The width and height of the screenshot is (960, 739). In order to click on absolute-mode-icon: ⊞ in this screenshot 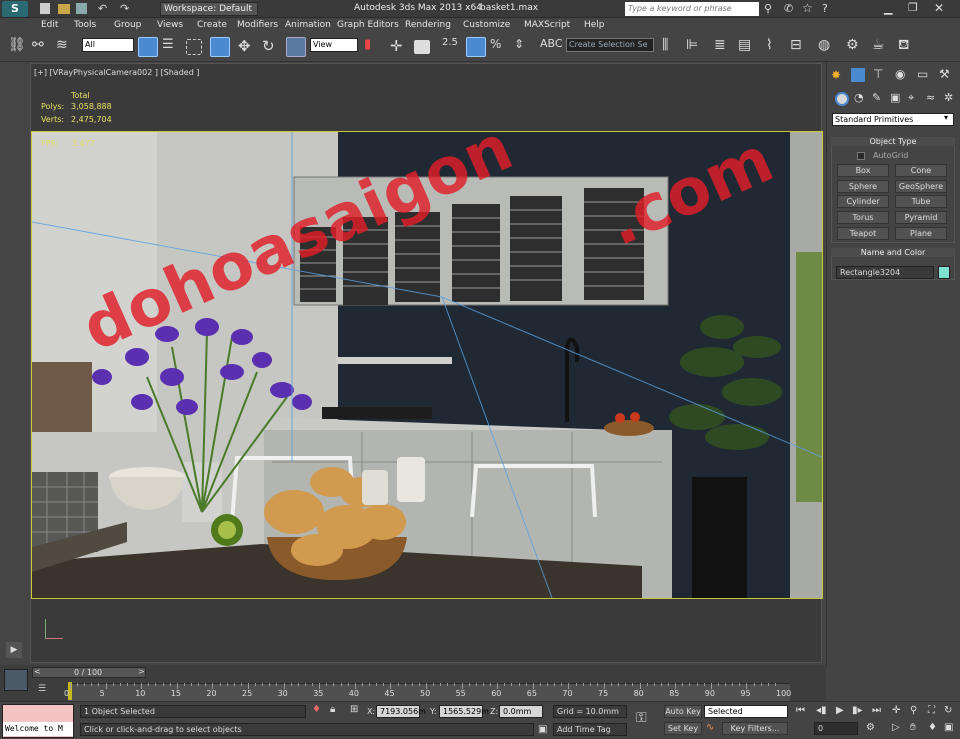, I will do `click(354, 709)`.